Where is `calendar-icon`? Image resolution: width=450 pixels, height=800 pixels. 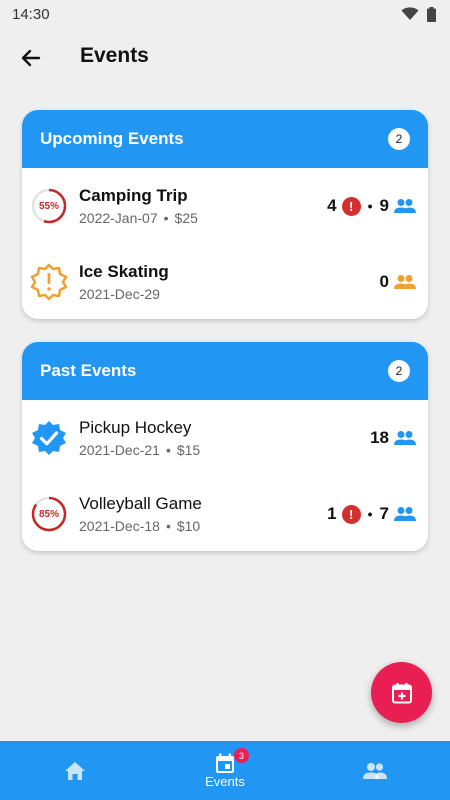
calendar-icon is located at coordinates (225, 763).